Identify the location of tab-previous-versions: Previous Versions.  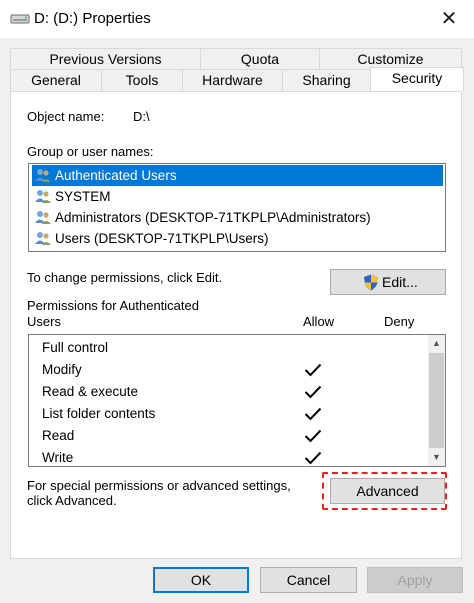
(105, 59).